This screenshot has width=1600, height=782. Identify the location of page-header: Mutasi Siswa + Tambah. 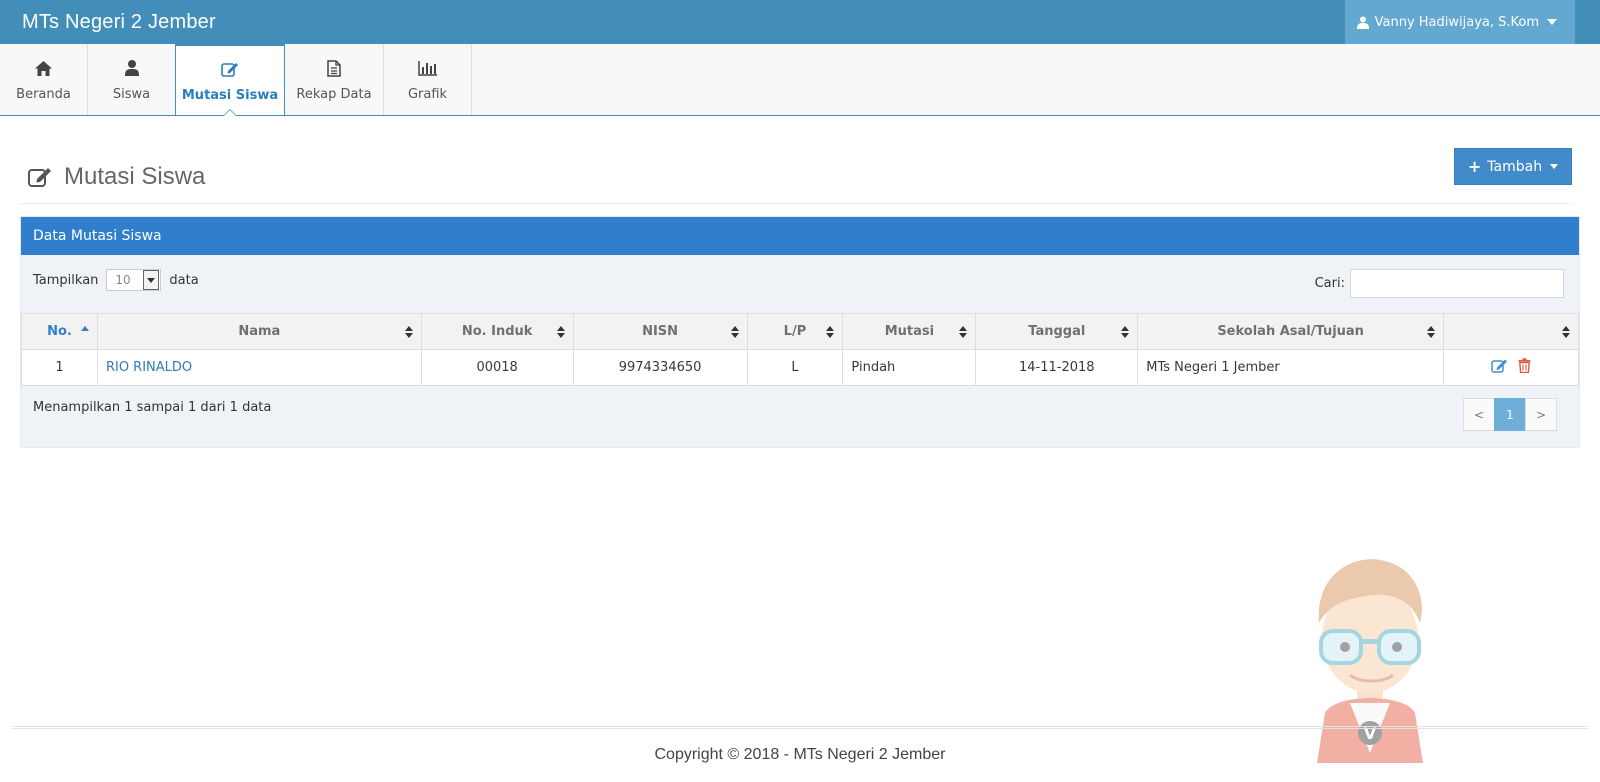
(796, 176).